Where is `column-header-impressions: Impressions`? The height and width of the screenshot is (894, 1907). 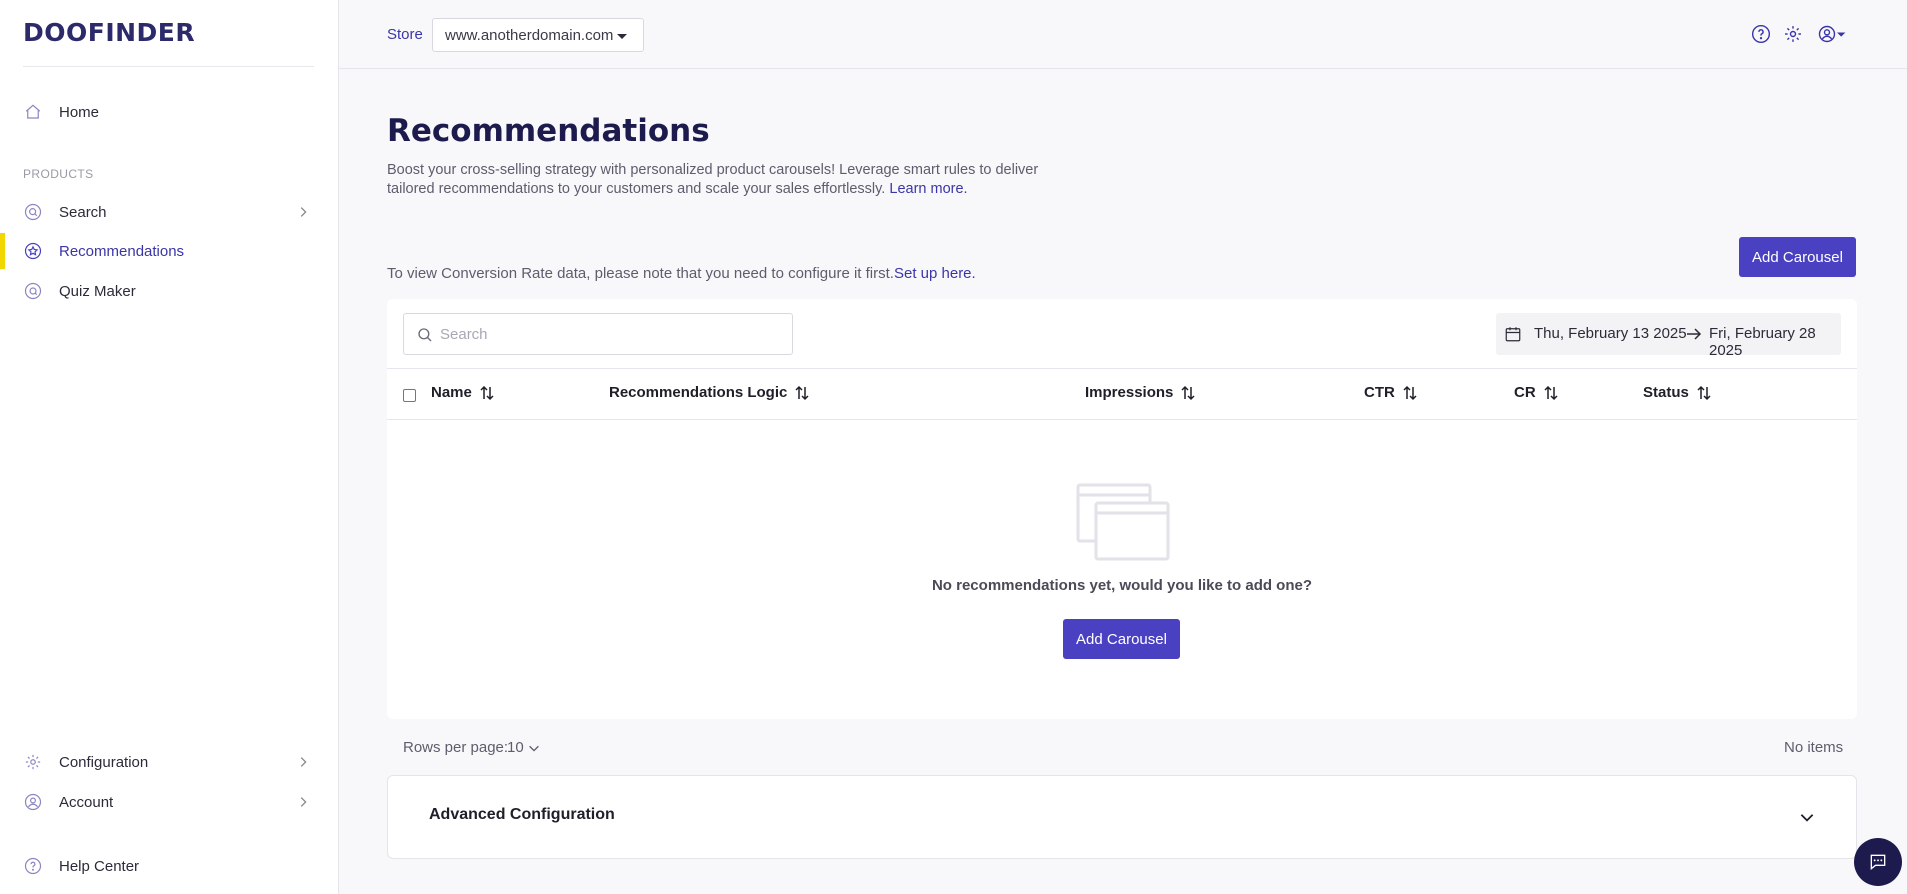
column-header-impressions: Impressions is located at coordinates (1140, 392).